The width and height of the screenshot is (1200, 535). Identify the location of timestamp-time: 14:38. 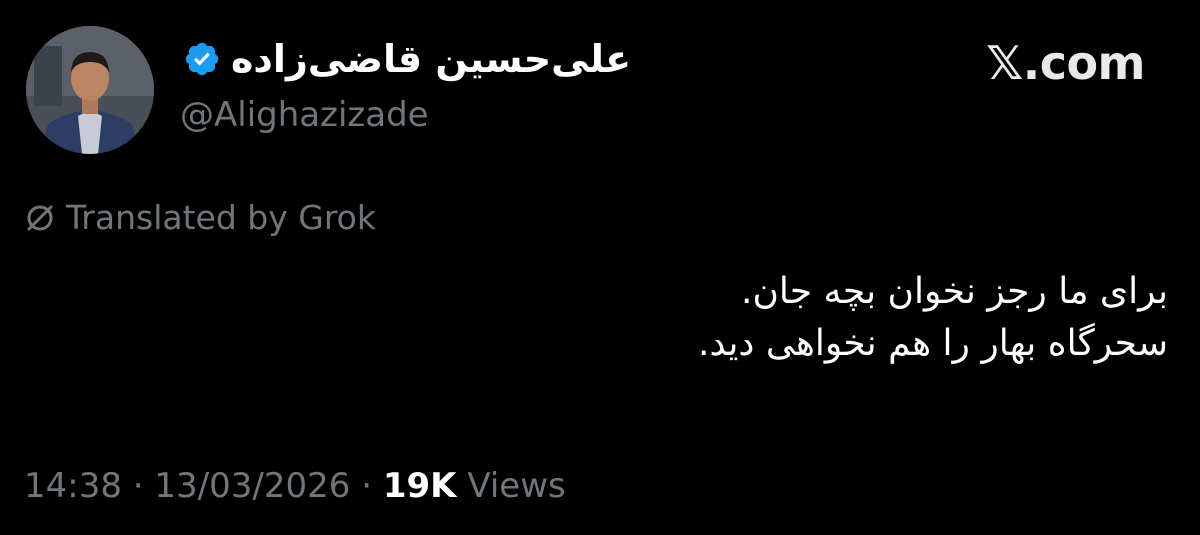
(73, 486).